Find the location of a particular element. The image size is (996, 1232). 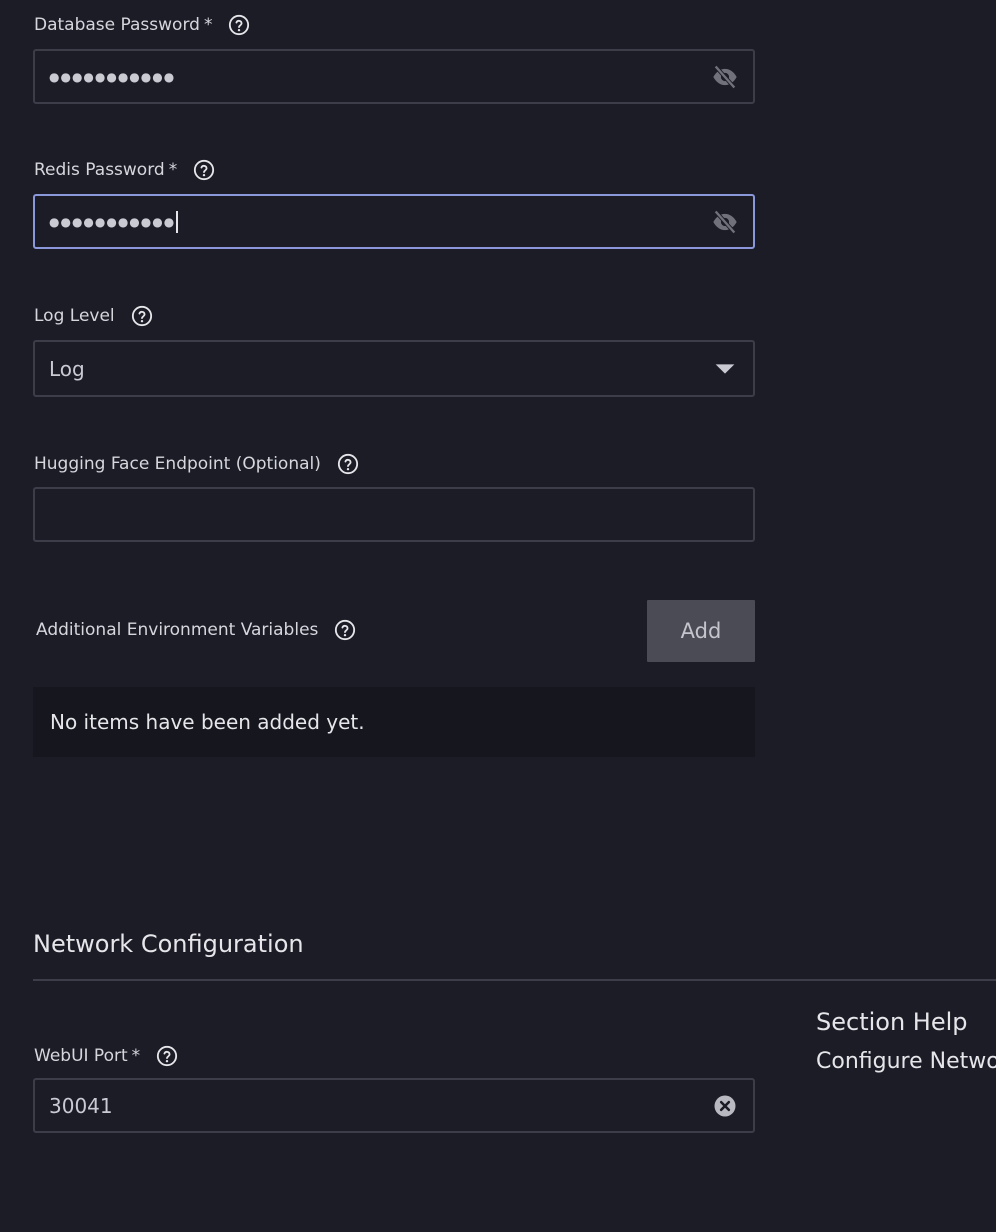

section-title: Network Configuration is located at coordinates (168, 944).